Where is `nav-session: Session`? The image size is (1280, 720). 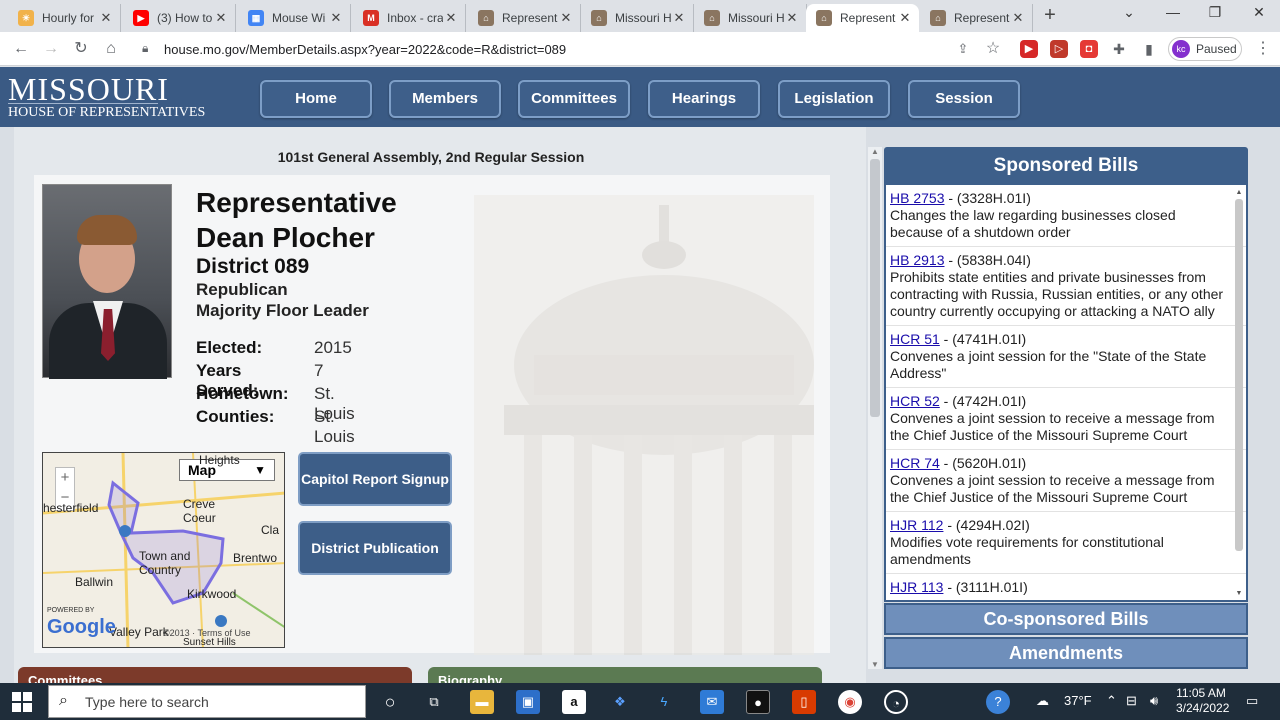
nav-session: Session is located at coordinates (964, 99).